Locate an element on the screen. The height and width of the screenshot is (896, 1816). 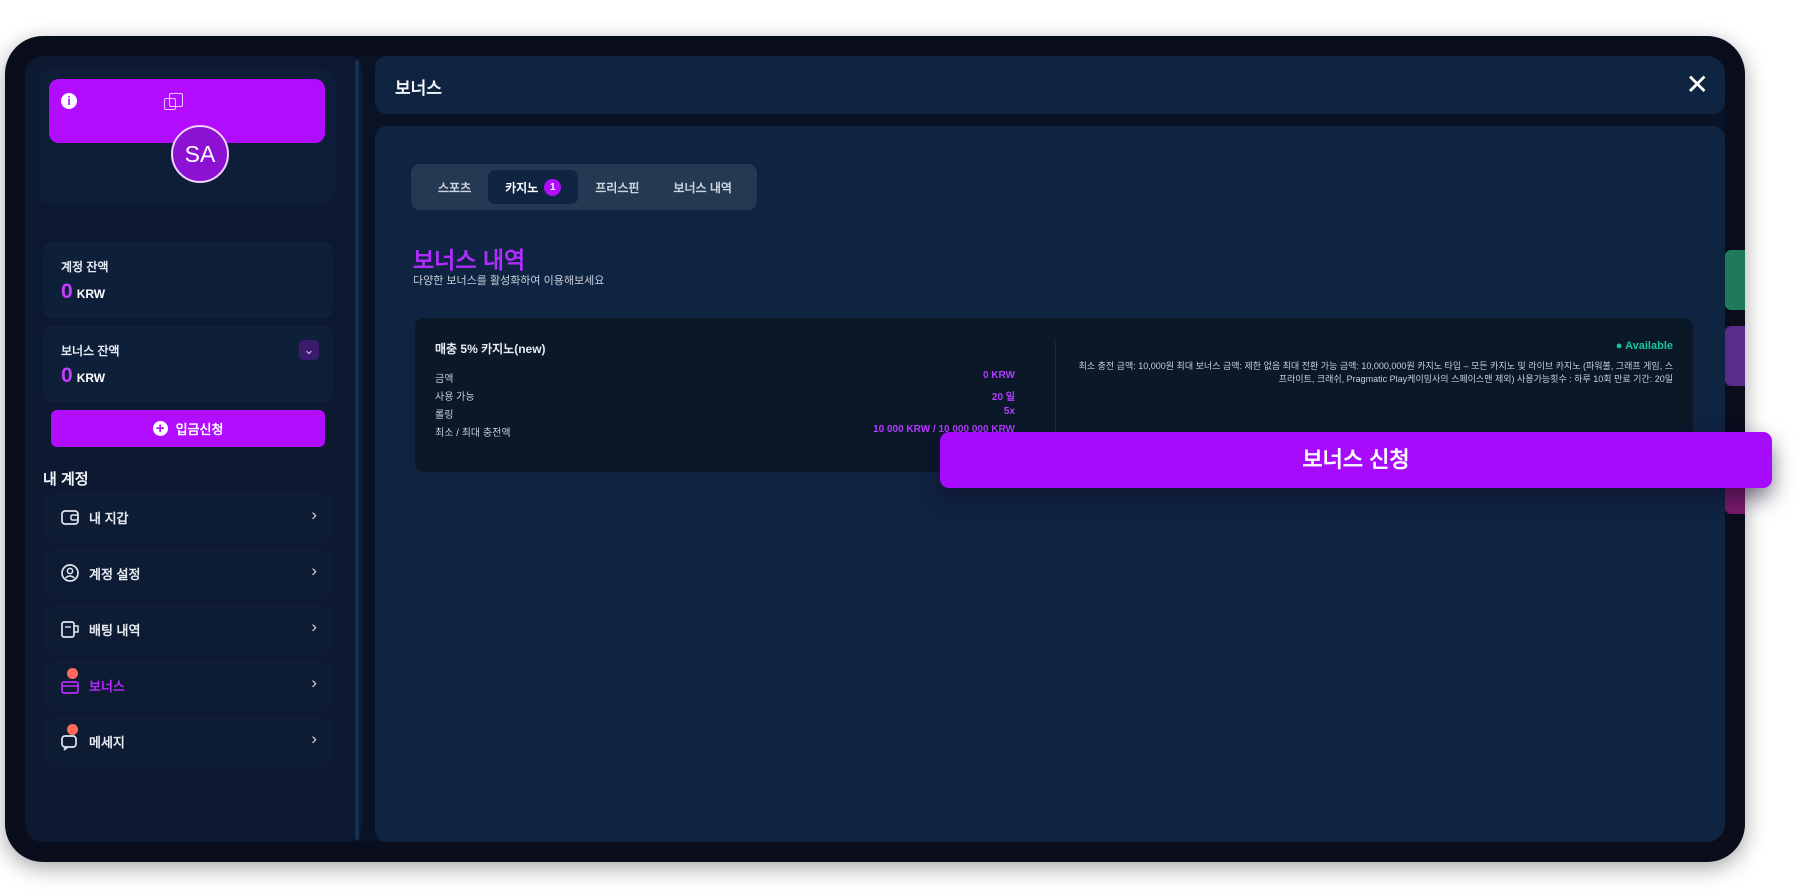
bonus-detail-row: 금액 0 KRW is located at coordinates (725, 377).